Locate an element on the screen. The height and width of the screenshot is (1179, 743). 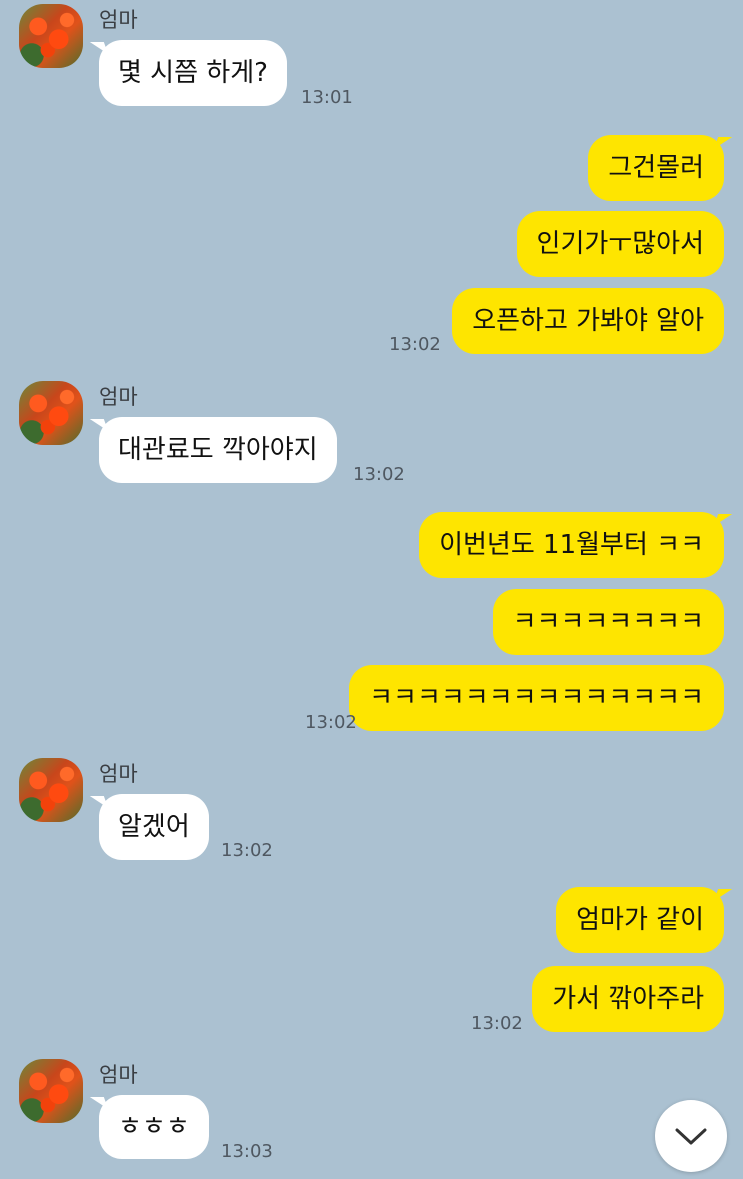
message-time: 13:03 is located at coordinates (247, 1151).